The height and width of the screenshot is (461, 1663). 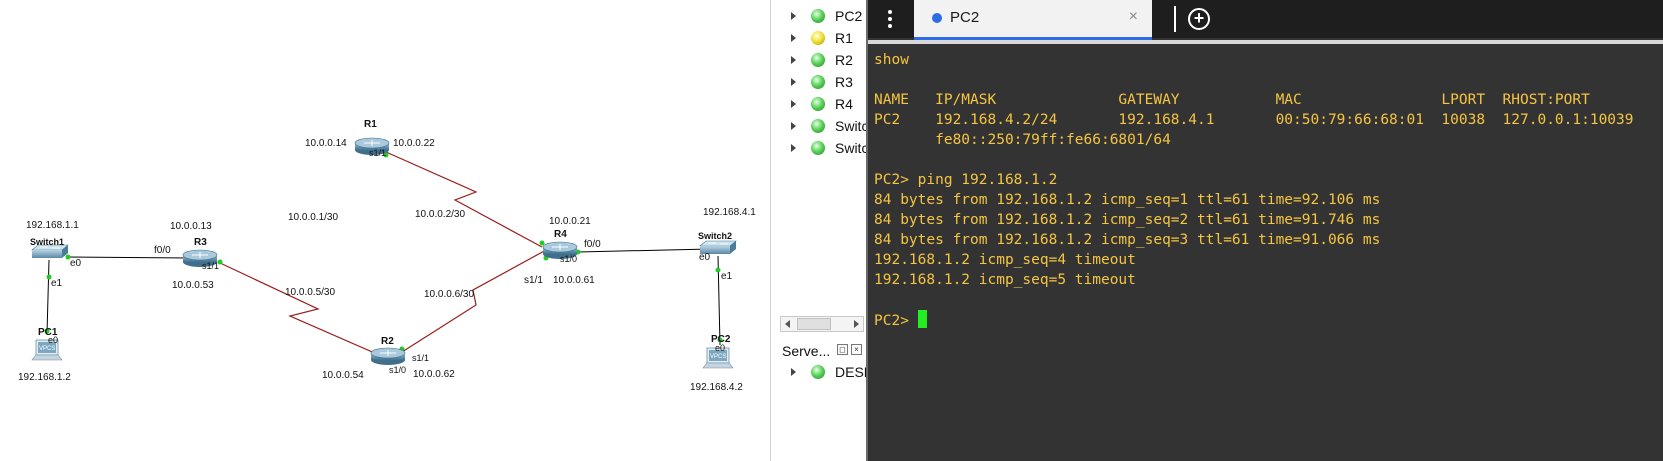 What do you see at coordinates (52, 225) in the screenshot?
I see `switch1-net: 192.168.1.1` at bounding box center [52, 225].